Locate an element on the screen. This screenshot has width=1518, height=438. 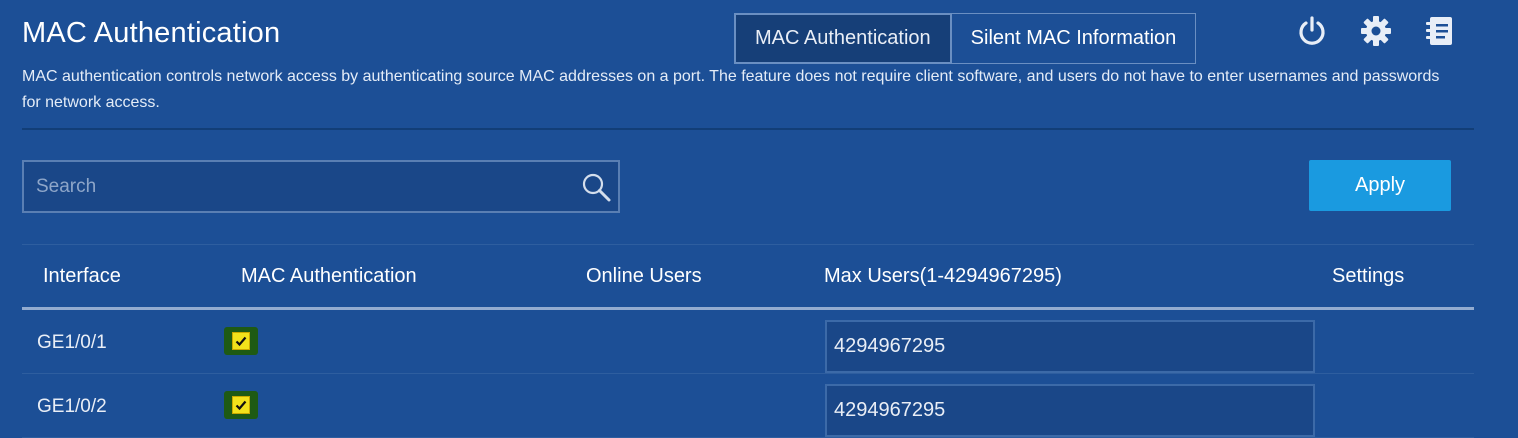
notebook-icon is located at coordinates (1440, 31).